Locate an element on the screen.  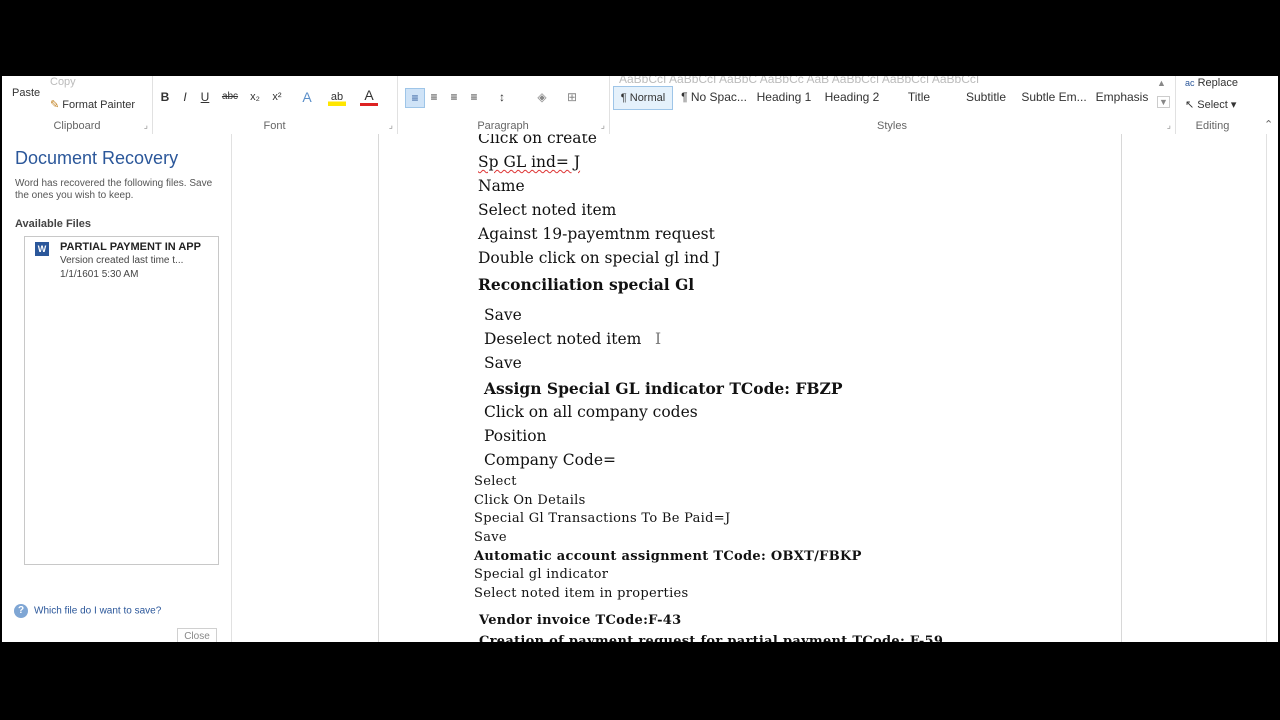
help-icon: ? is located at coordinates (21, 611).